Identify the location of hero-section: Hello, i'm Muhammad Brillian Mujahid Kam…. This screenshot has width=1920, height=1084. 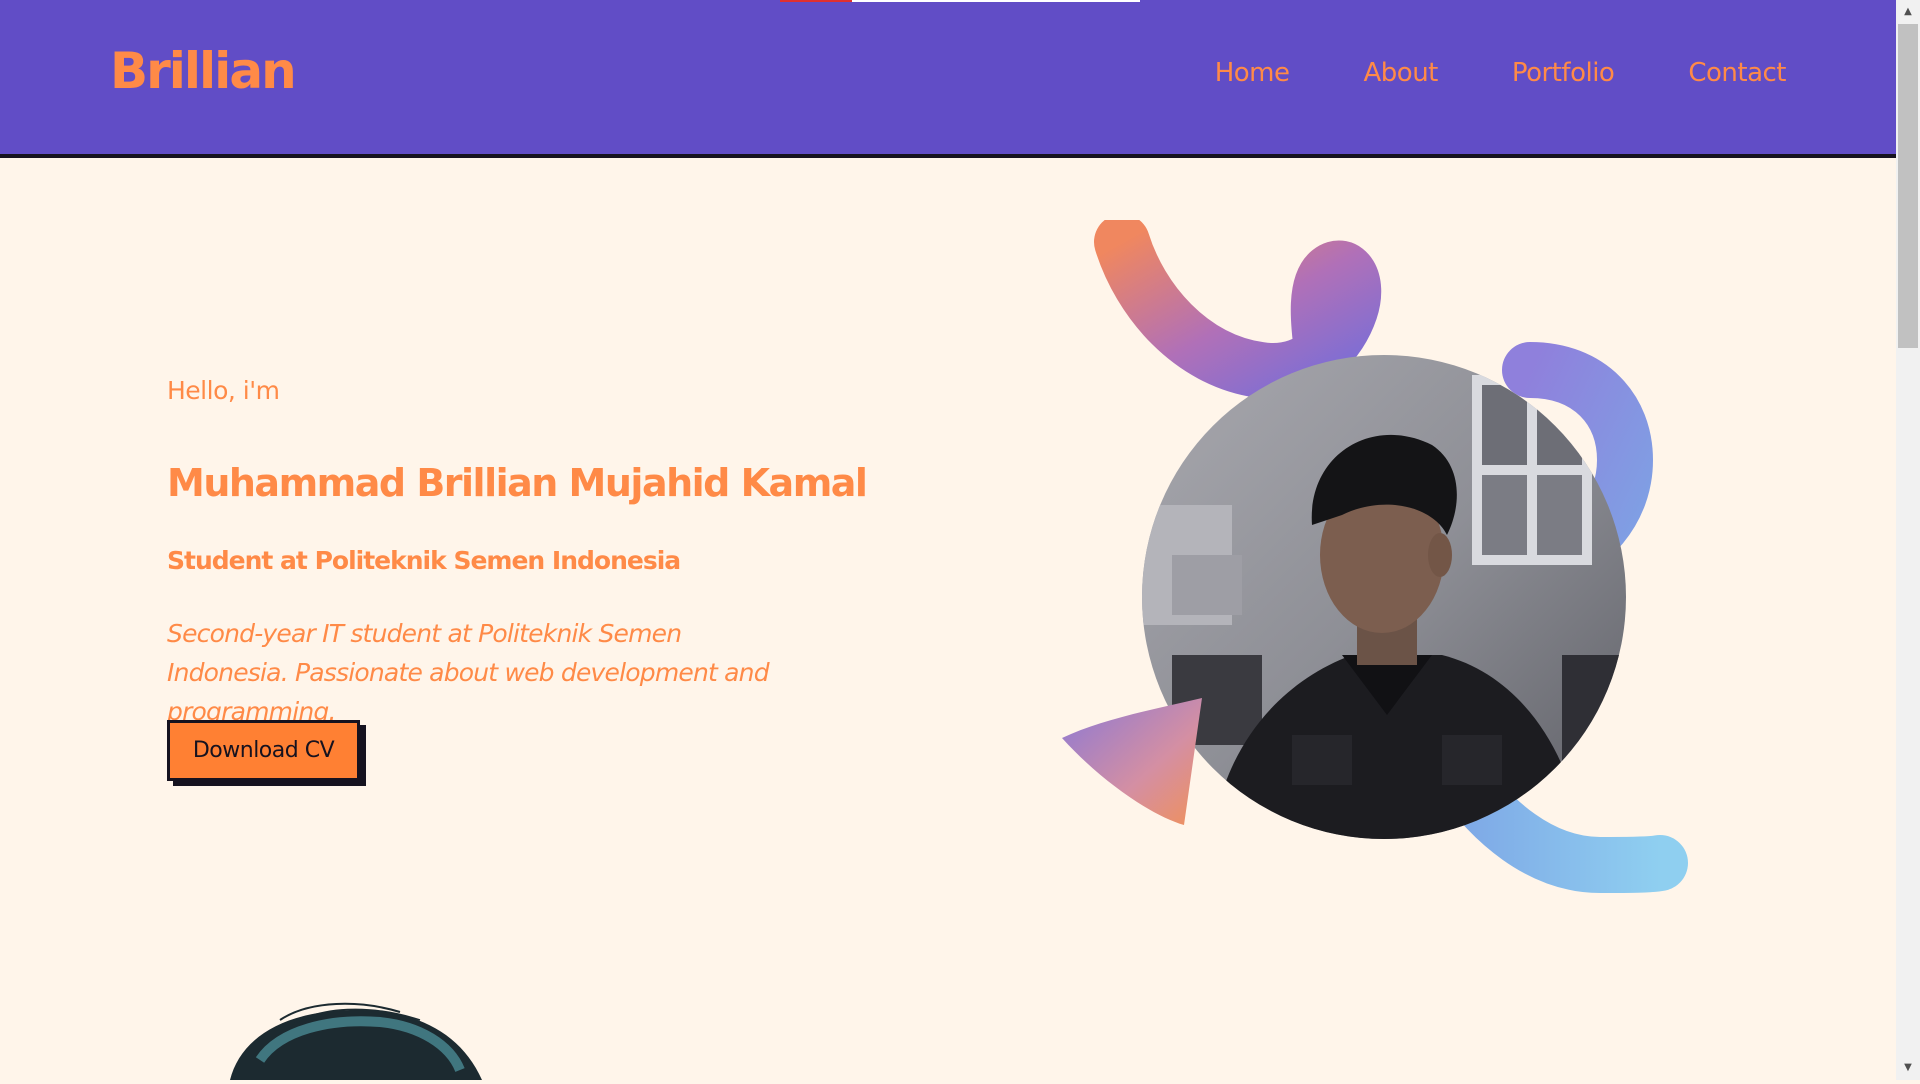
(517, 578).